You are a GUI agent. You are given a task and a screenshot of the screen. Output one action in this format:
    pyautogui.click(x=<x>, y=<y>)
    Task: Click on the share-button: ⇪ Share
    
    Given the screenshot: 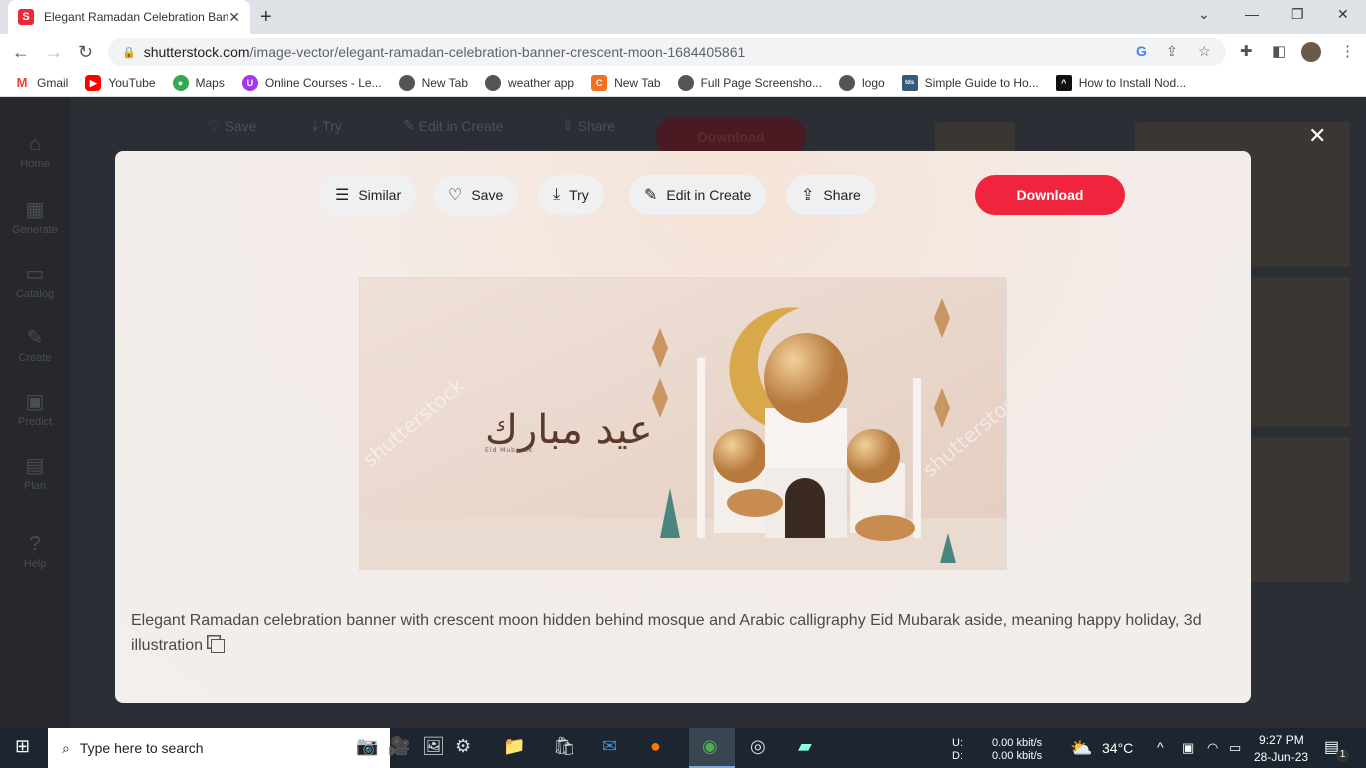 What is the action you would take?
    pyautogui.click(x=831, y=195)
    